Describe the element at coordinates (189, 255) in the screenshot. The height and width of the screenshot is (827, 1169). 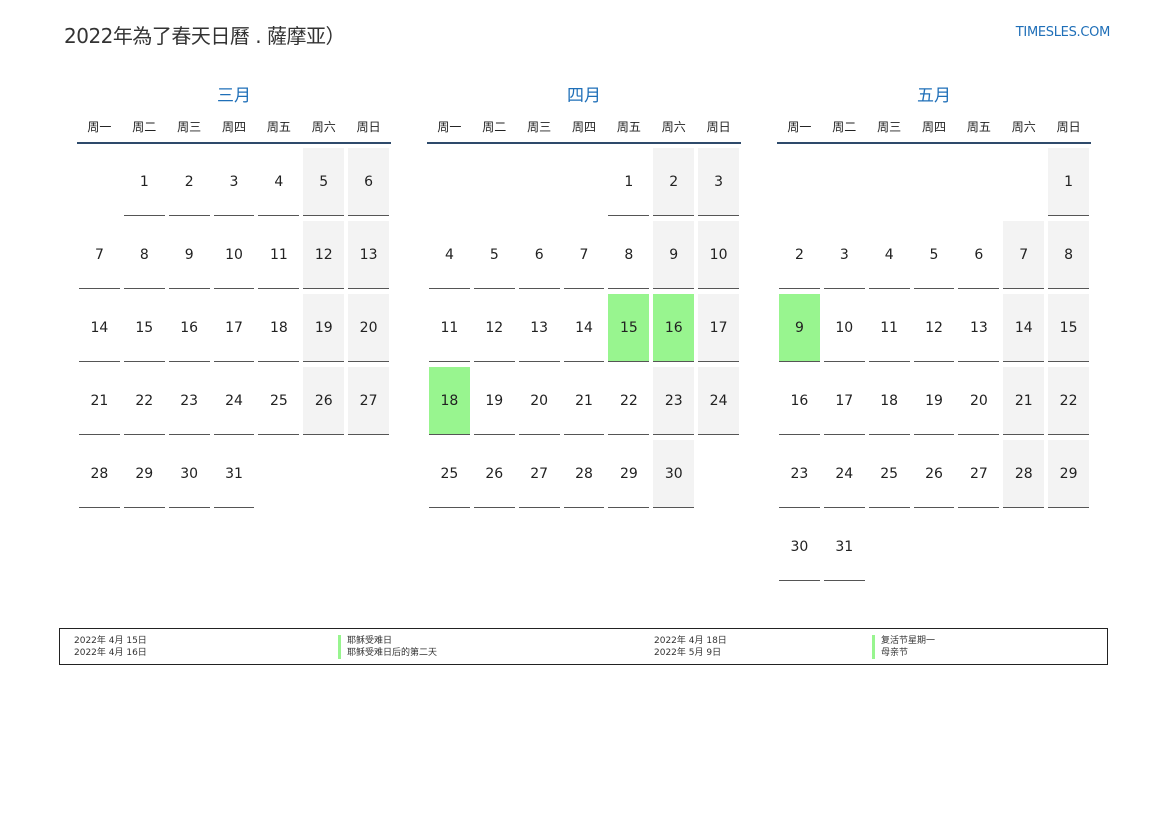
I see `day-cell: 9` at that location.